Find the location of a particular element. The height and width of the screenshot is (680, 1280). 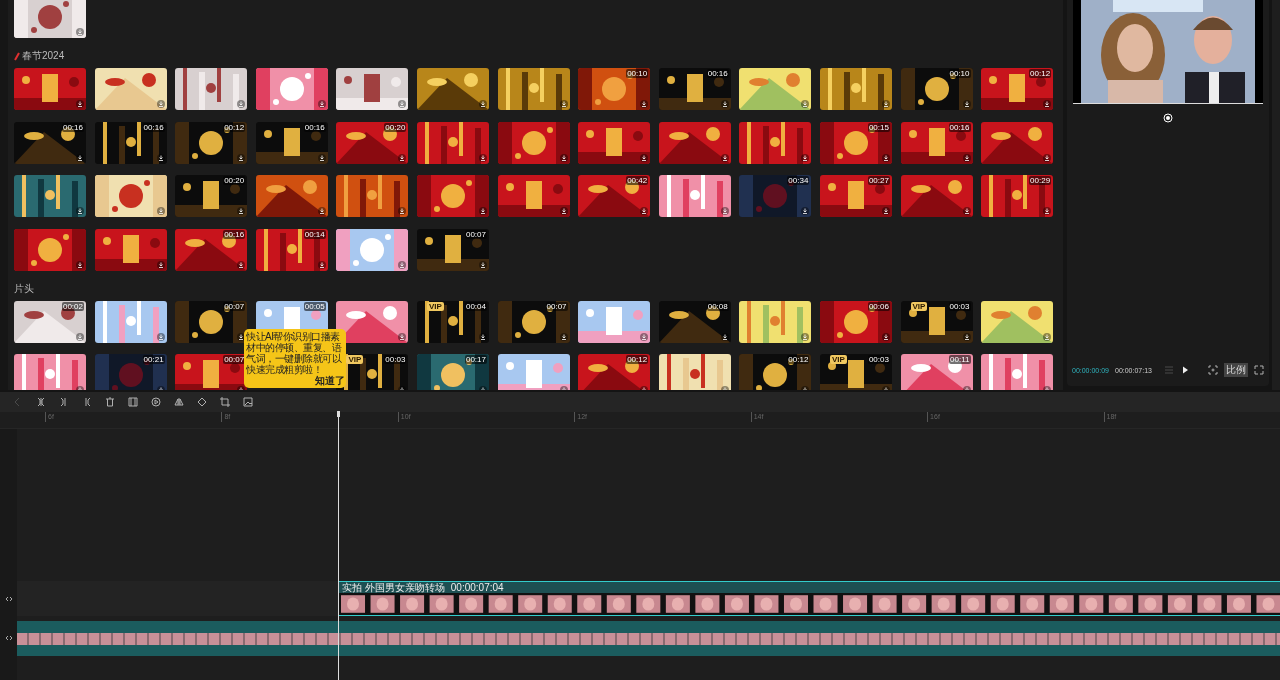

duration-label: 00:27 is located at coordinates (878, 180).